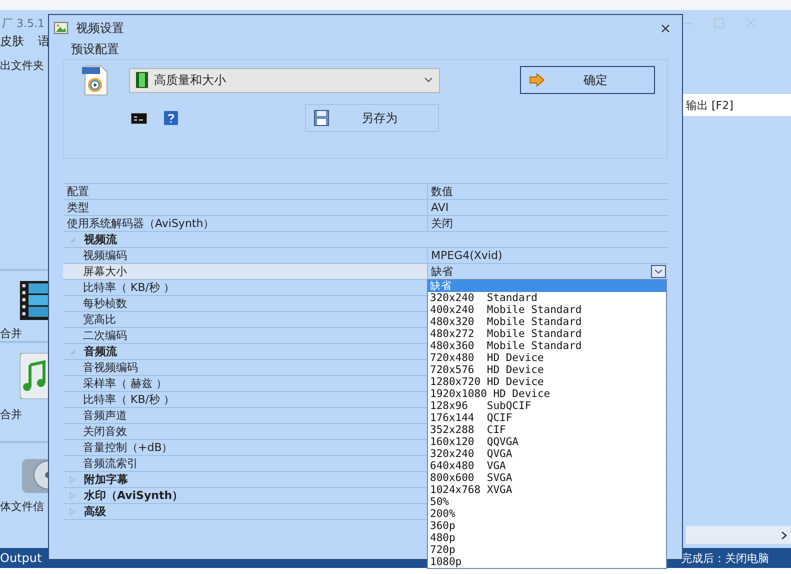 This screenshot has height=574, width=791. I want to click on sidebar-link: 出文件夹, so click(24, 65).